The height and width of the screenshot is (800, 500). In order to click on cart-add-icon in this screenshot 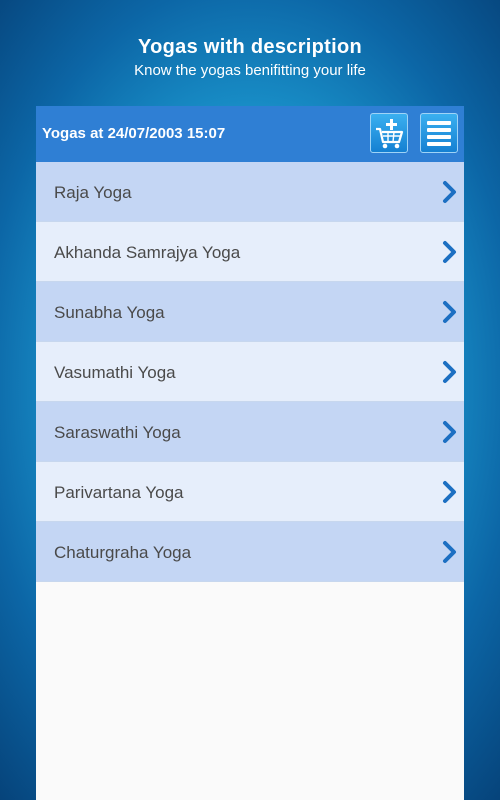, I will do `click(390, 134)`.